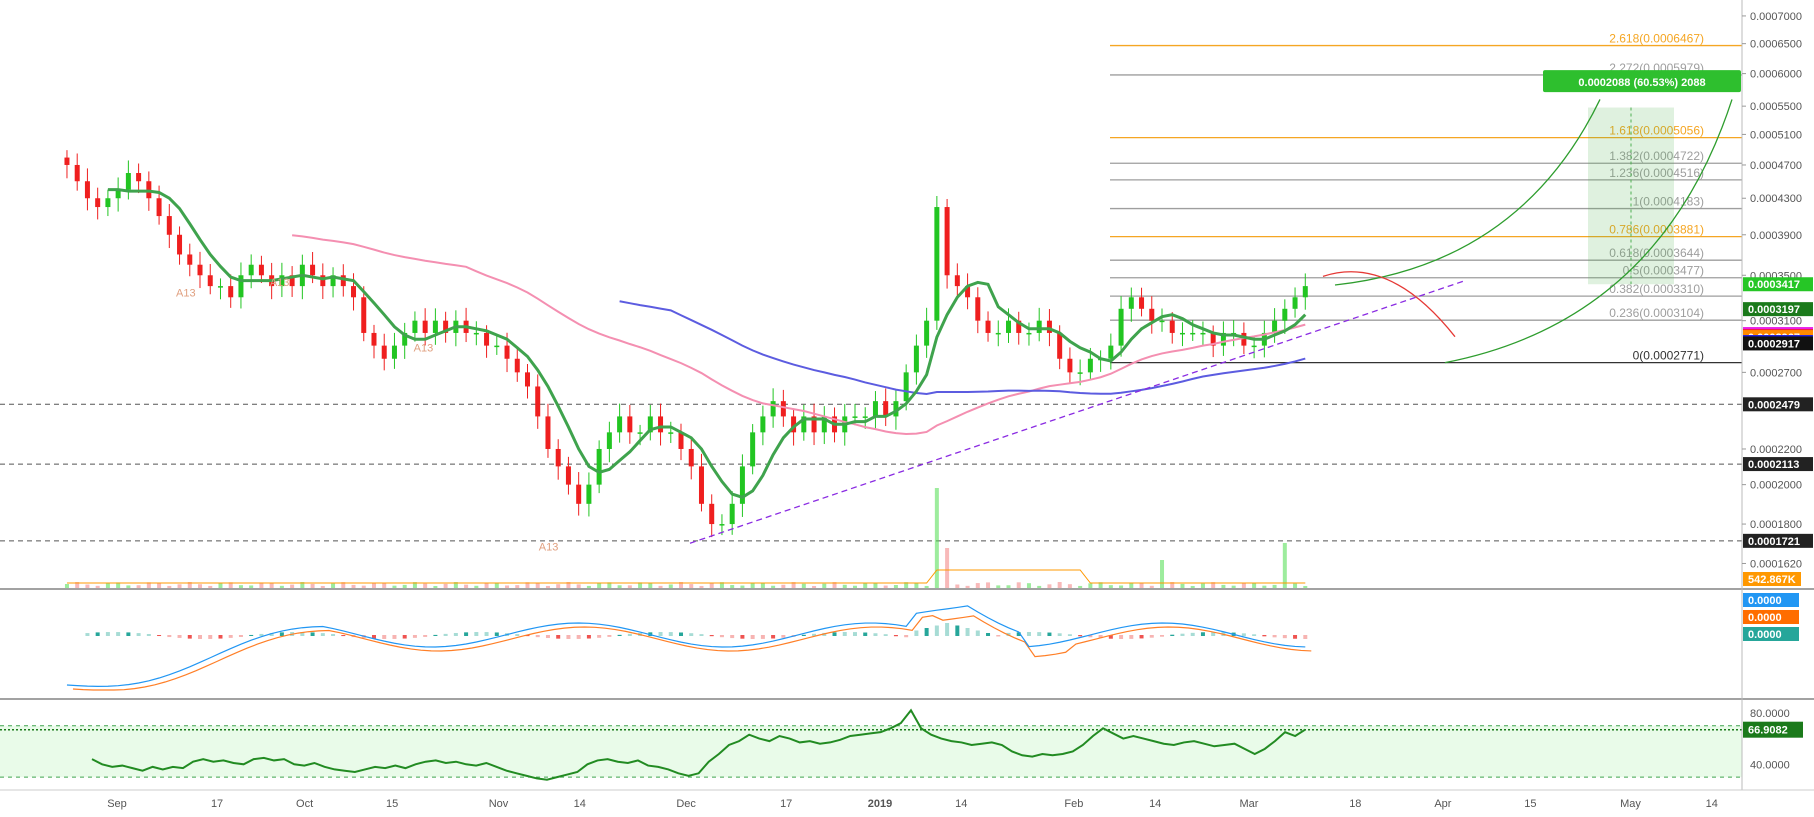 This screenshot has height=817, width=1814. What do you see at coordinates (1641, 83) in the screenshot?
I see `measure-label-text: 0.0002088 (60.53%) 2088` at bounding box center [1641, 83].